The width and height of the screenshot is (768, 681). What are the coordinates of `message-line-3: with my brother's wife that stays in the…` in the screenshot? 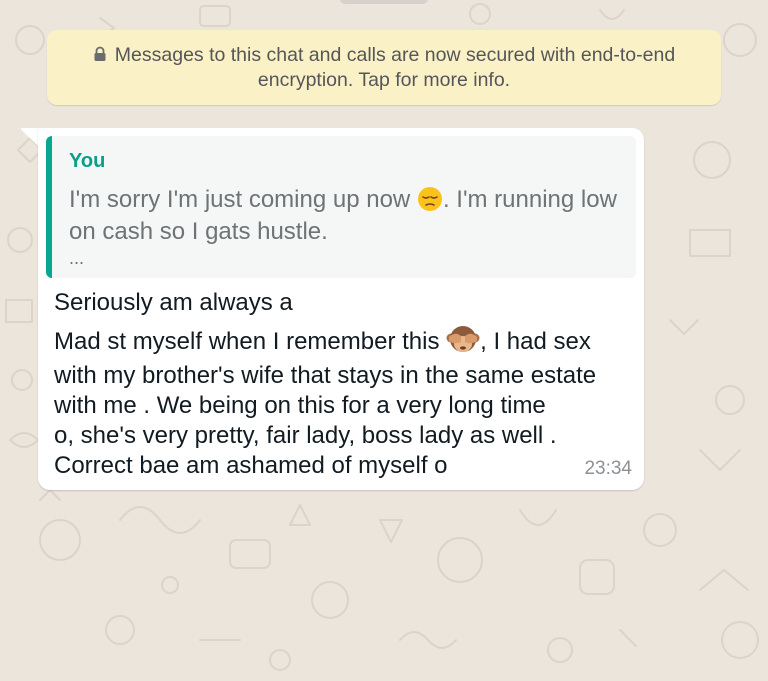 It's located at (325, 375).